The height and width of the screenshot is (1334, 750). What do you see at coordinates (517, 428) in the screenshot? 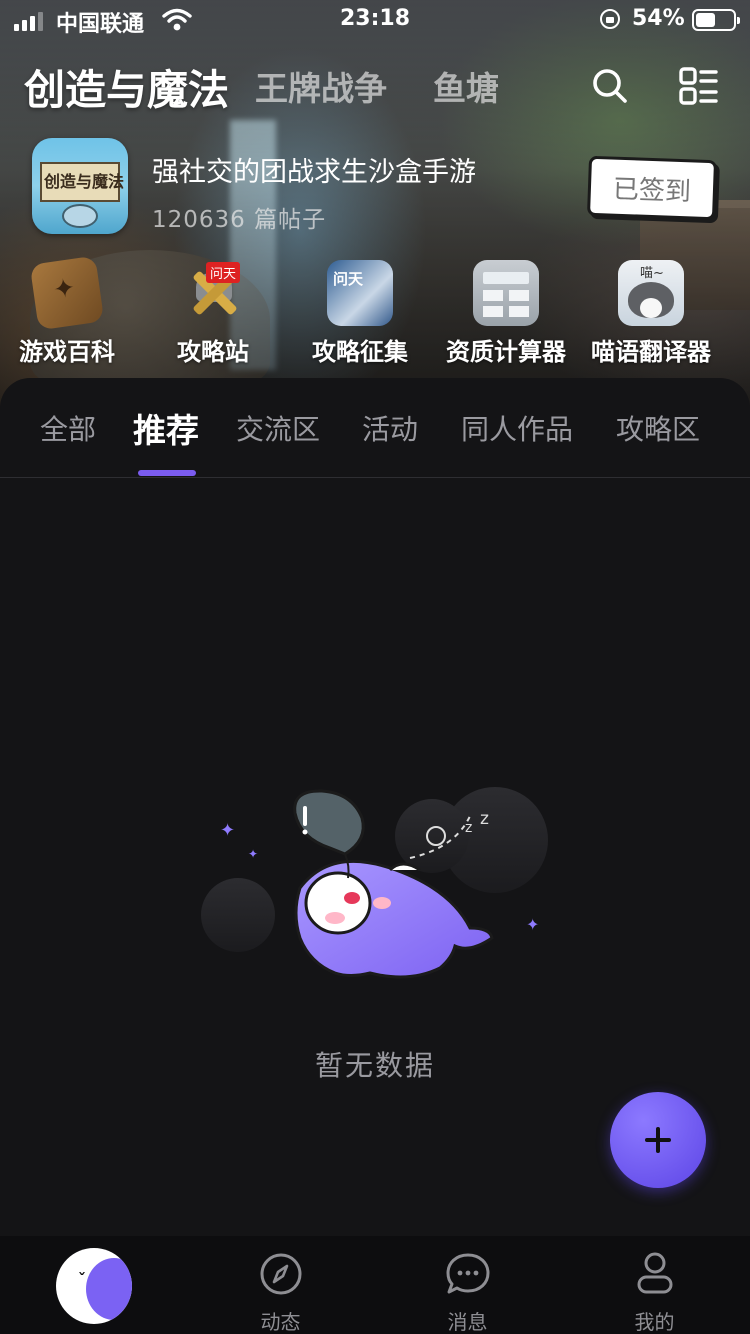
I see `tab-fan-works: 同人作品` at bounding box center [517, 428].